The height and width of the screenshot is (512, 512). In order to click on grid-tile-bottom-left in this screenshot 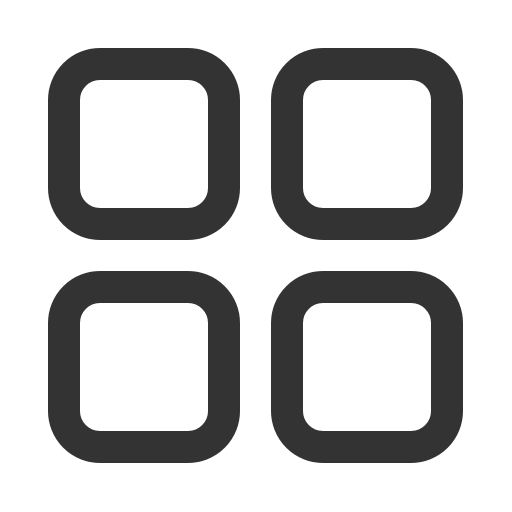, I will do `click(144, 367)`.